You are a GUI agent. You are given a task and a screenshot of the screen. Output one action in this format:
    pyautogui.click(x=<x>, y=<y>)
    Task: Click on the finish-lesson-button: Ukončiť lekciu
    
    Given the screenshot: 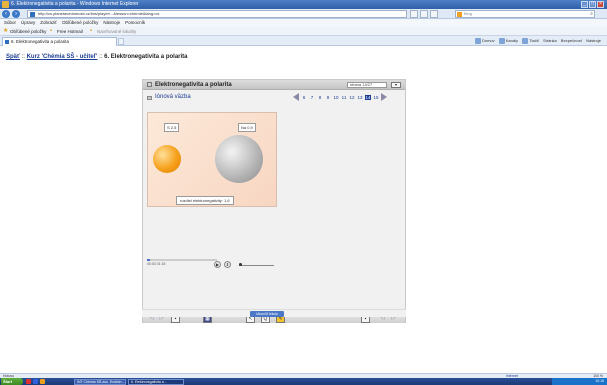 What is the action you would take?
    pyautogui.click(x=267, y=314)
    